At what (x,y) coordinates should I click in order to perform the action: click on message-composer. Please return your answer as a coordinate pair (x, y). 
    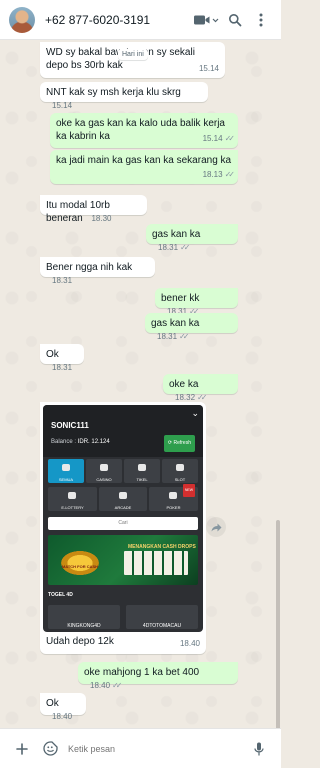
    Looking at the image, I should click on (140, 748).